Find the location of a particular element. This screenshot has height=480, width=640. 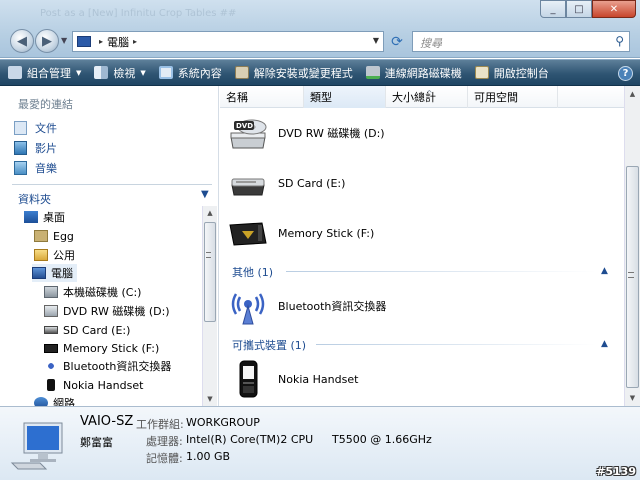

uninstall-label: 解除安裝或變更程式 is located at coordinates (303, 73).